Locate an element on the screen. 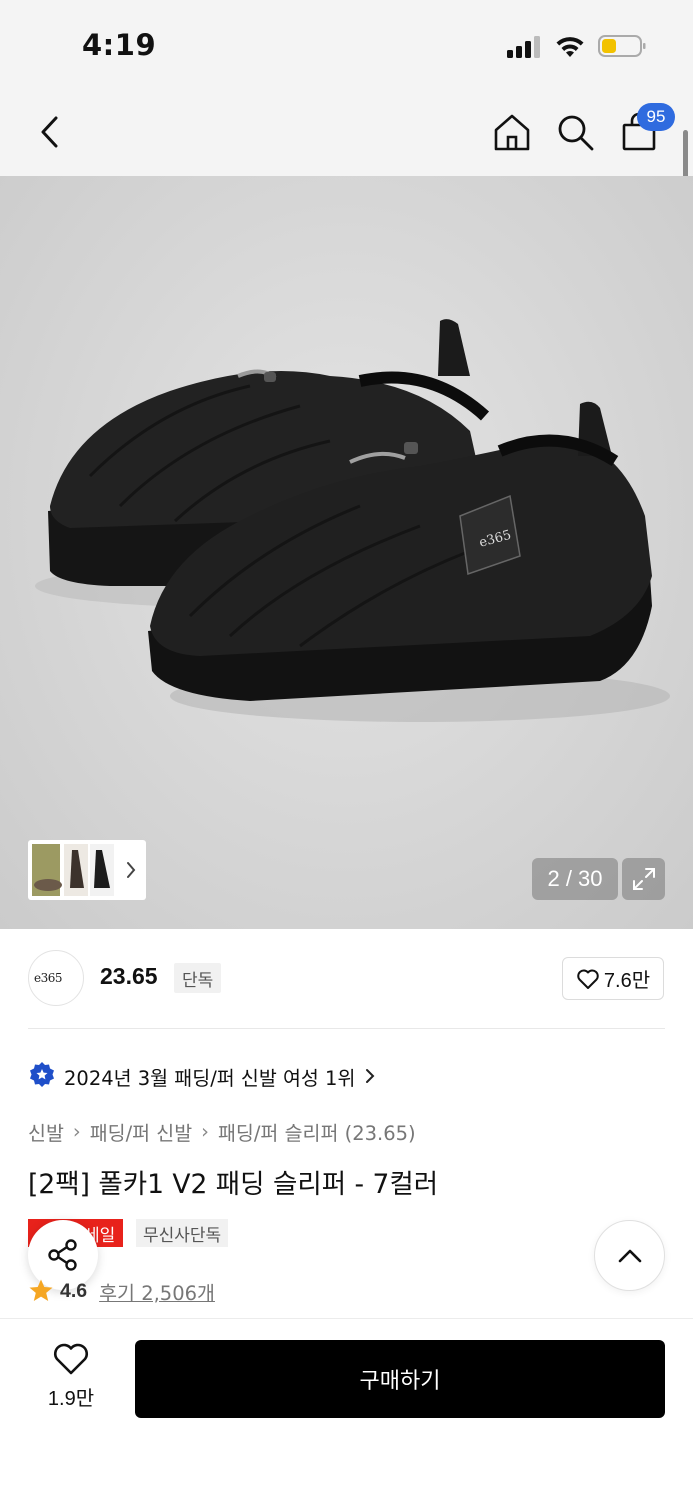 The height and width of the screenshot is (1500, 693). ranking-text: 2024년 3월 패딩/퍼 신발 여성 1위 is located at coordinates (210, 1078).